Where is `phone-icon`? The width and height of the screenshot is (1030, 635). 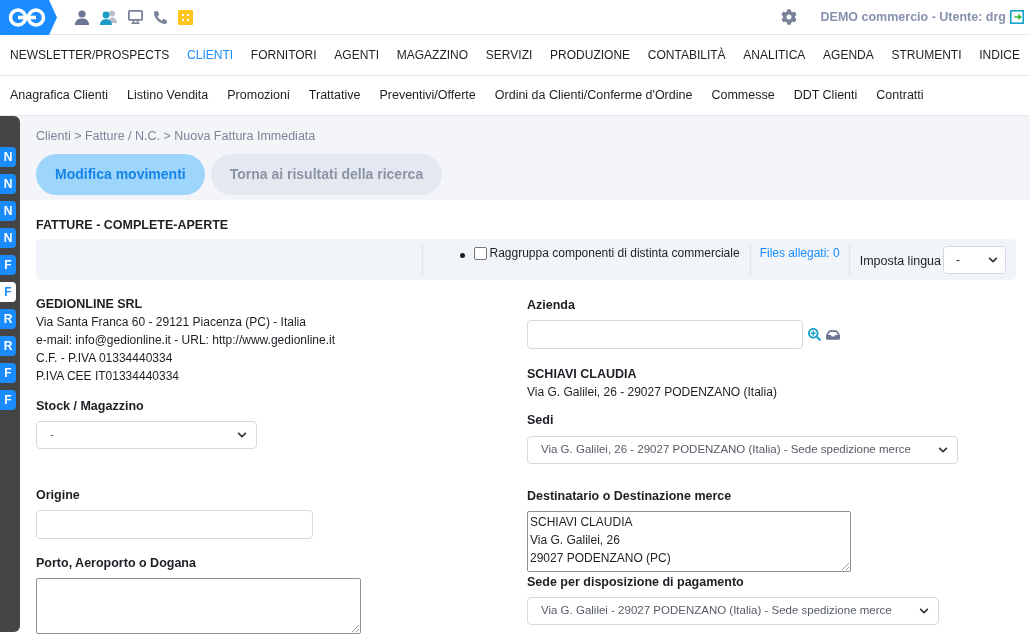 phone-icon is located at coordinates (160, 17).